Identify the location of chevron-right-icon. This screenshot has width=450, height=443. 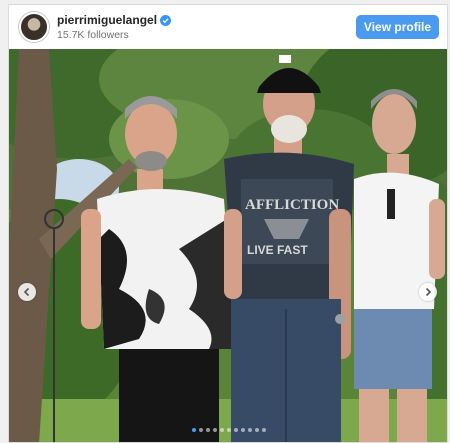
(428, 292).